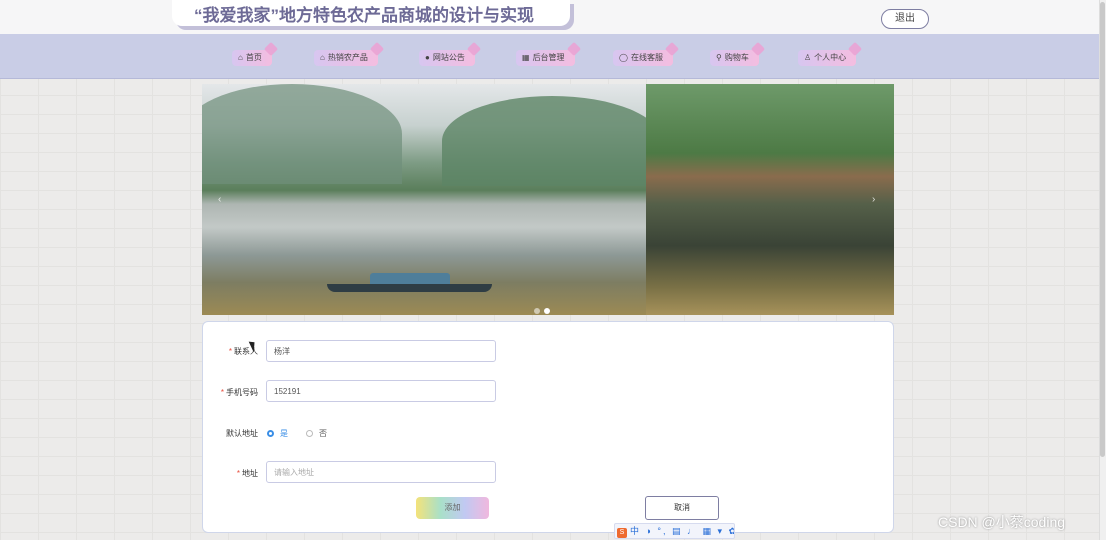  I want to click on contact-label: * 联系人, so click(228, 351).